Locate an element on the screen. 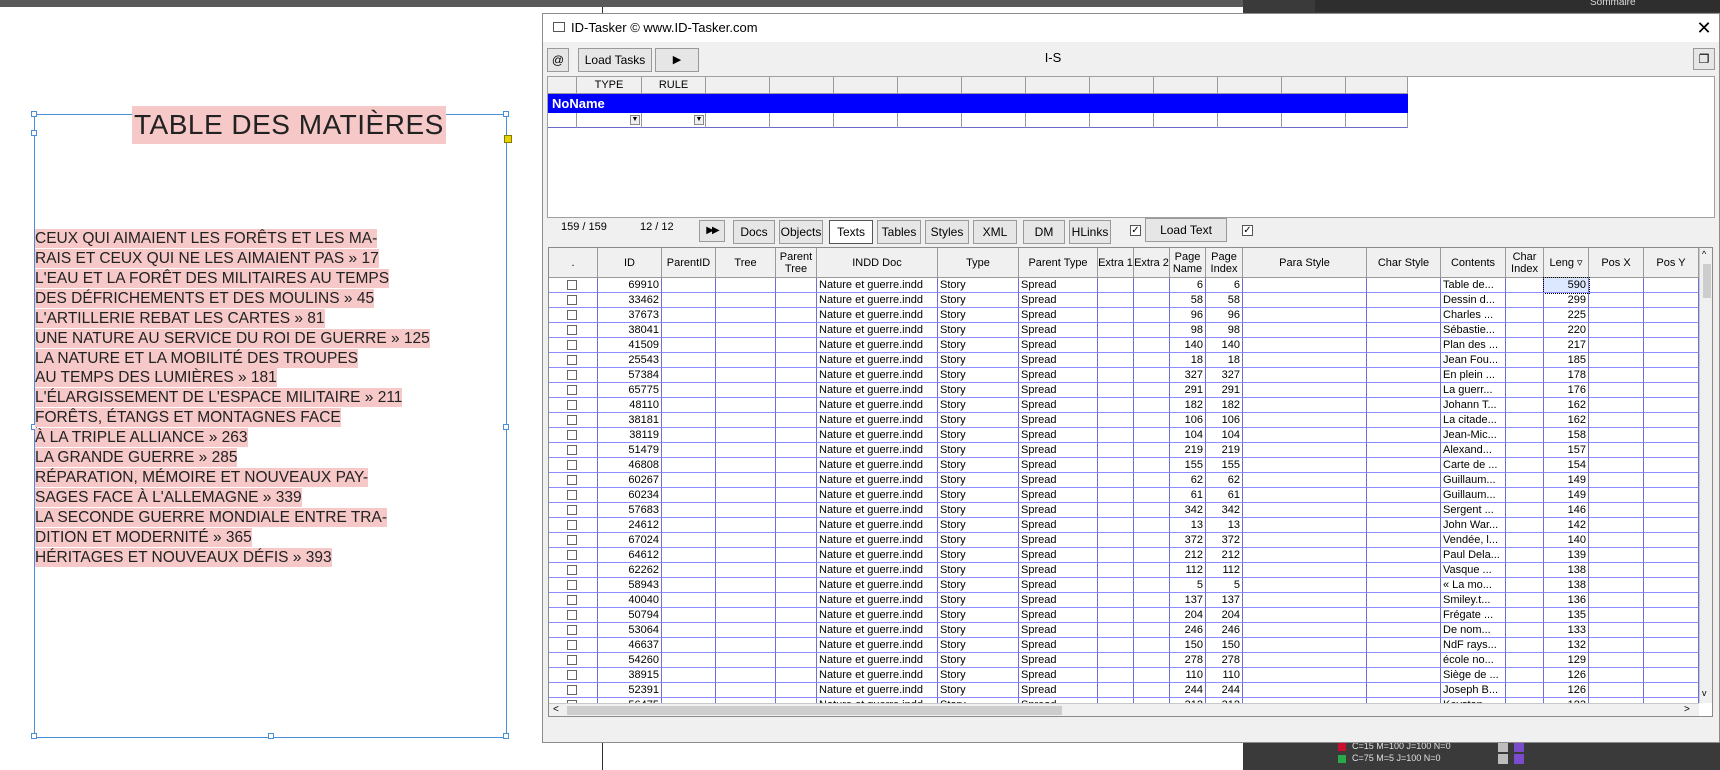  toc-line: HÉRITAGES ET NOUVEAUX DÉFIS » 393 is located at coordinates (183, 557).